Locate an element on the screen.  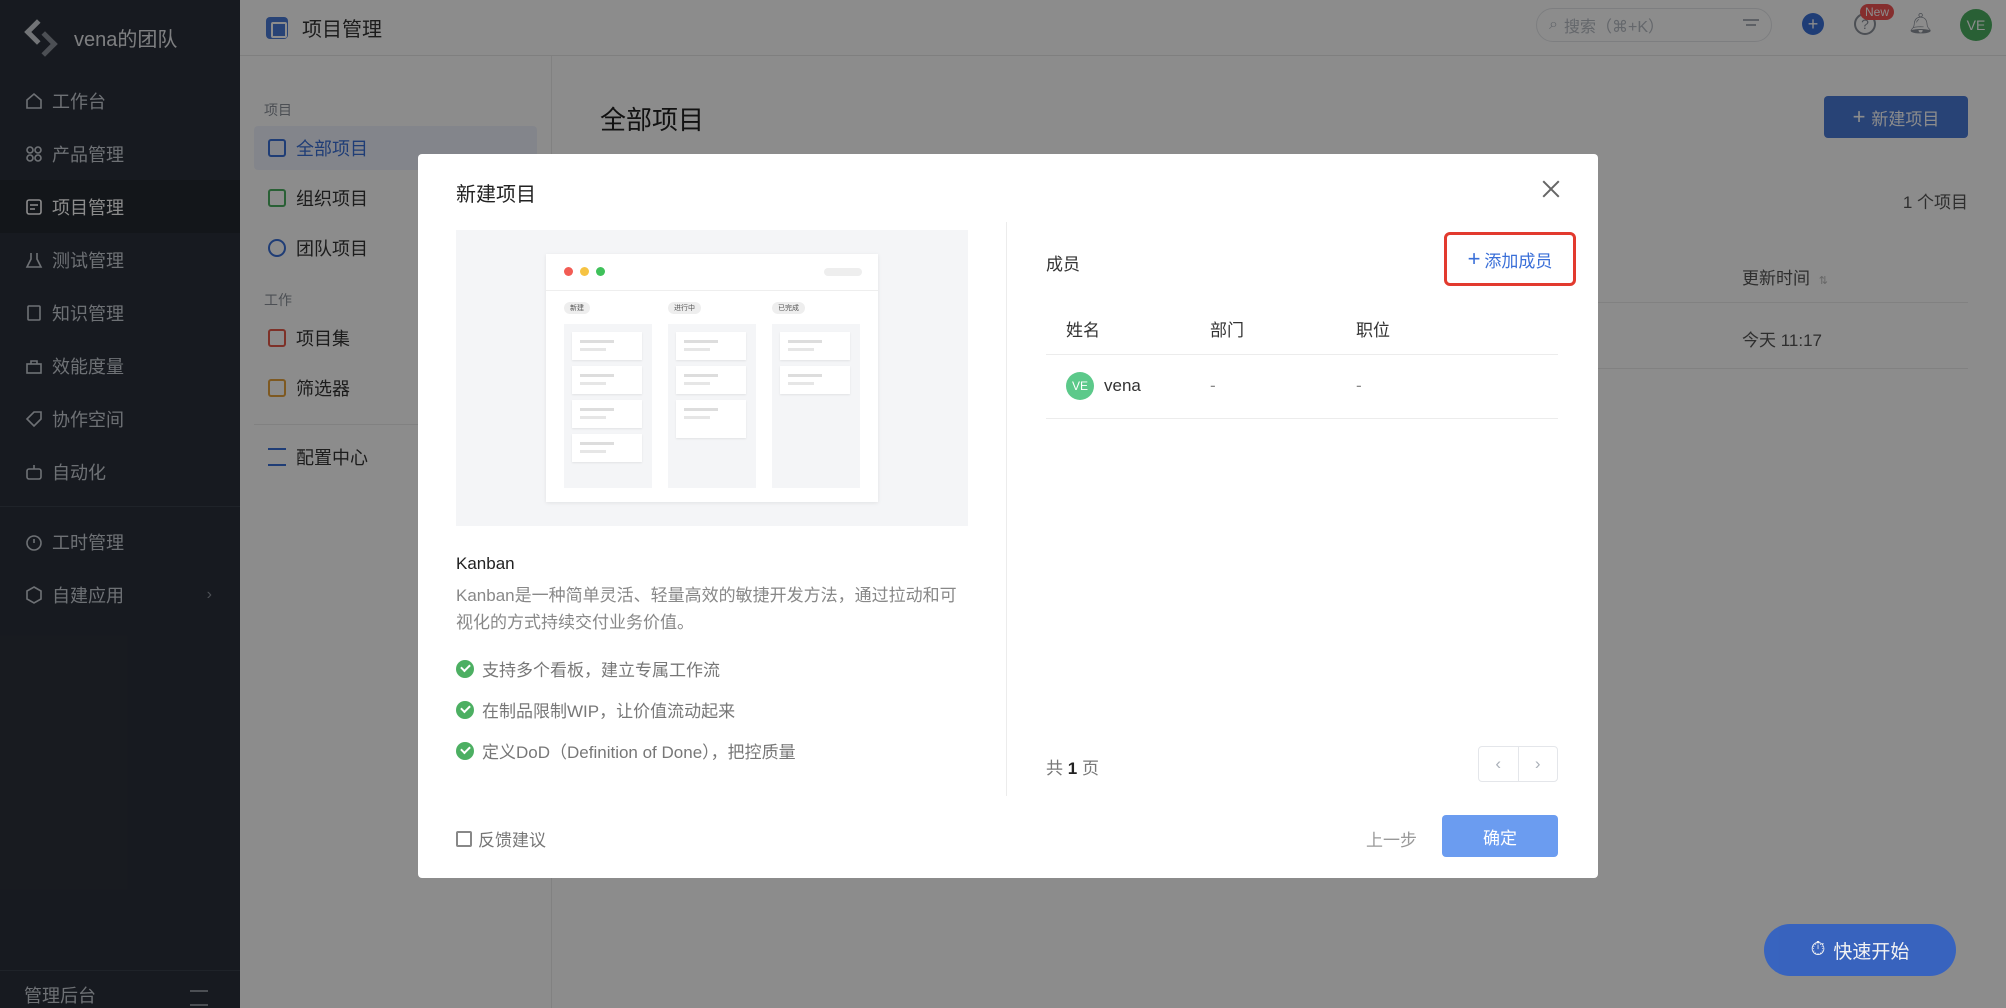
pager-suffix: 页 is located at coordinates (1090, 768).